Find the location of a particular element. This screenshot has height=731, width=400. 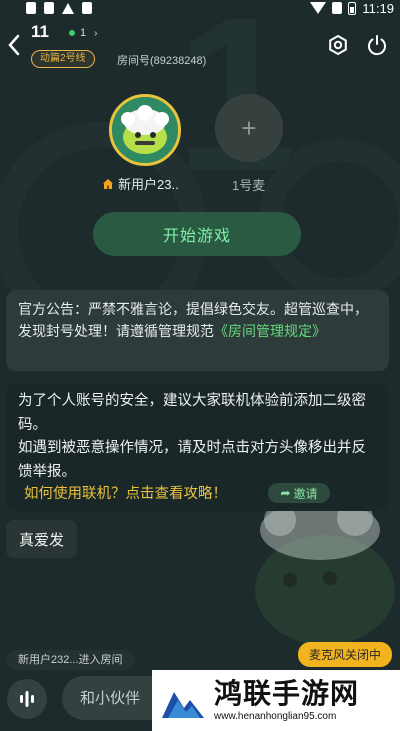

add-seat-icon: + is located at coordinates (249, 127).